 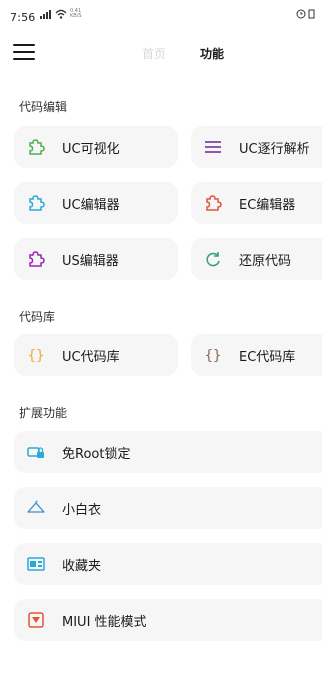 I want to click on uc-code-lib-button: {} UC代码库, so click(x=96, y=355).